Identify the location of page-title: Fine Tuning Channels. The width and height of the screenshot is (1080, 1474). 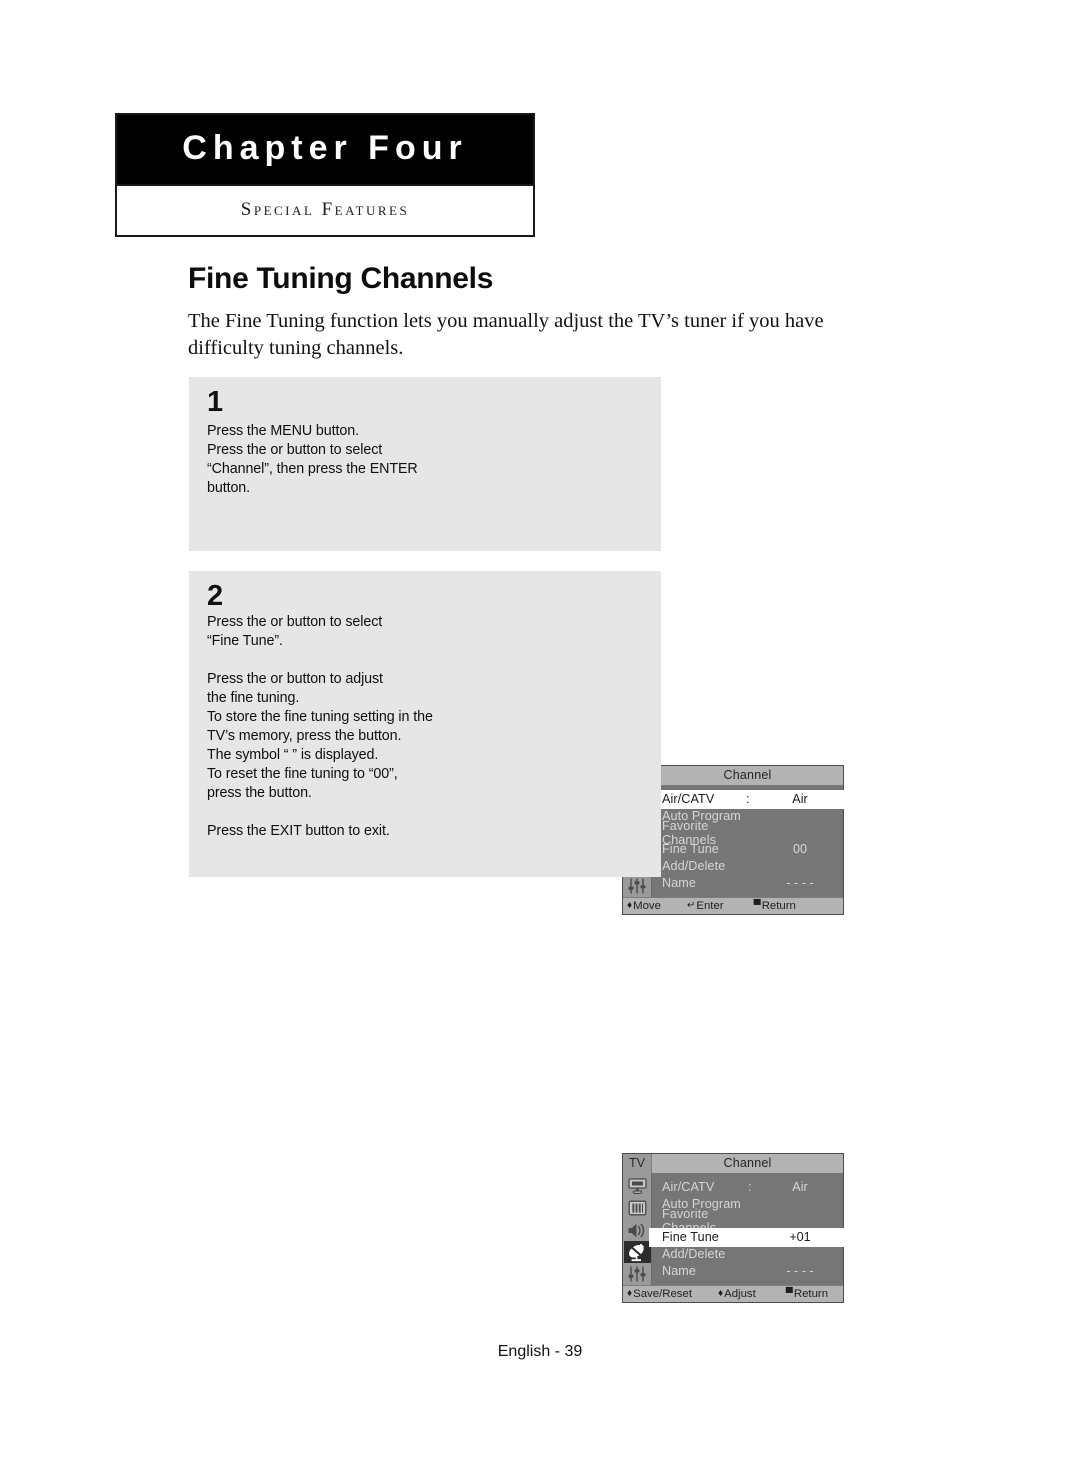
(341, 278).